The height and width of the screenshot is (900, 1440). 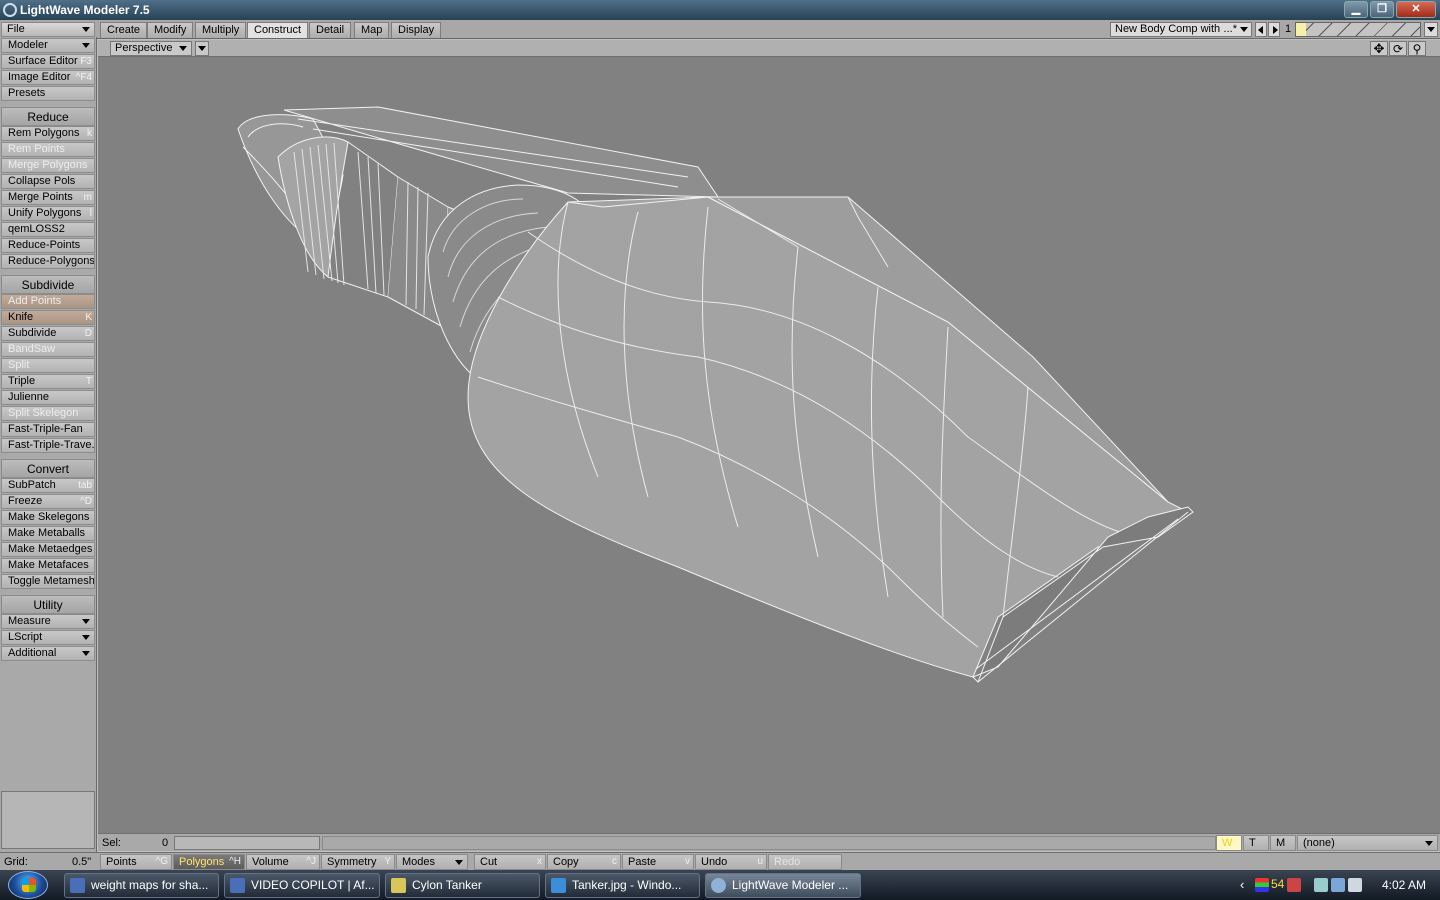 What do you see at coordinates (584, 862) in the screenshot?
I see `copy-button: Copy c` at bounding box center [584, 862].